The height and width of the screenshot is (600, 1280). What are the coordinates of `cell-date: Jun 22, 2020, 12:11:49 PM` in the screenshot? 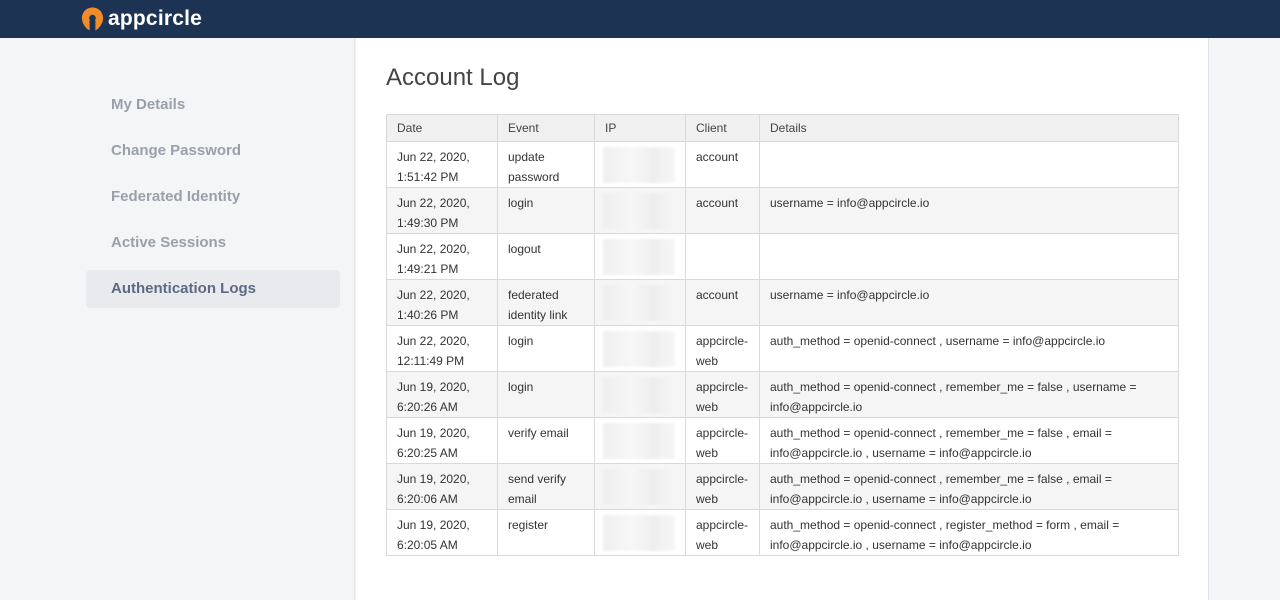 It's located at (442, 348).